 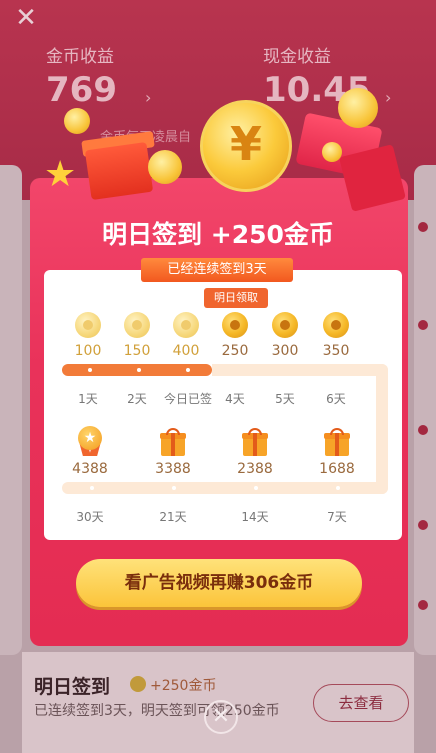 What do you see at coordinates (255, 517) in the screenshot?
I see `day-label: 14天` at bounding box center [255, 517].